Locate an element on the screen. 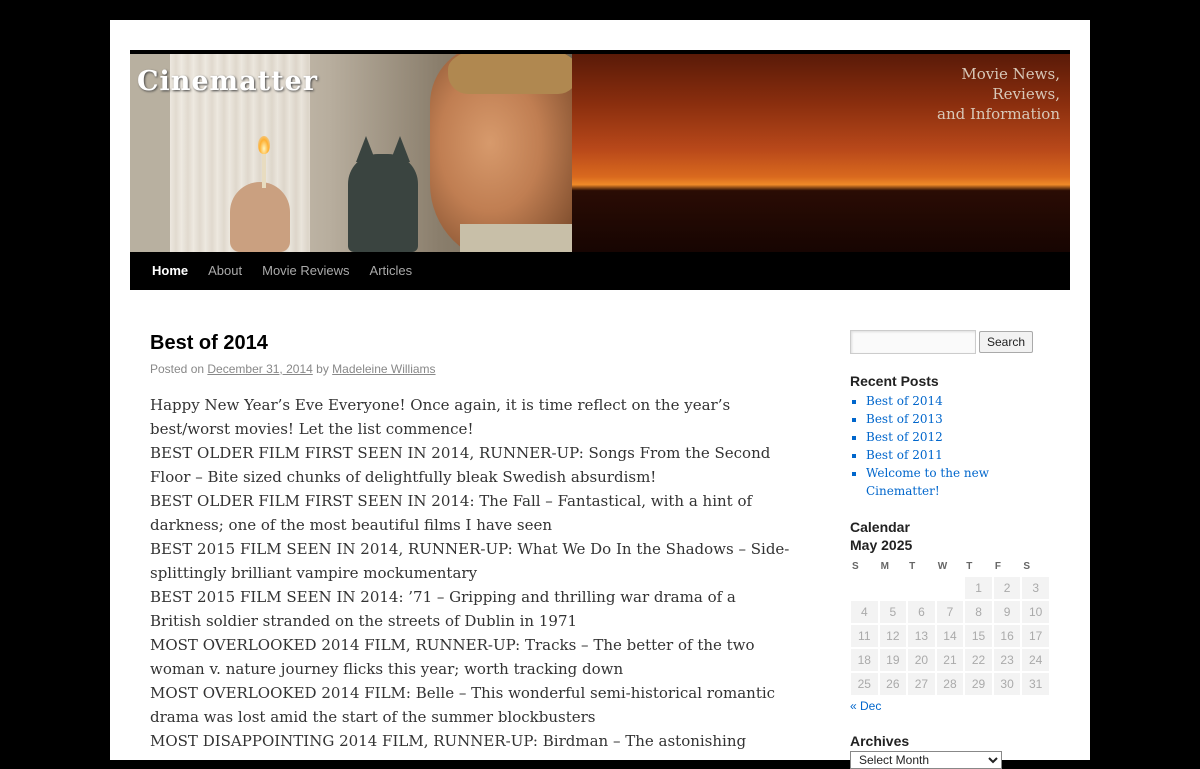 The height and width of the screenshot is (769, 1200). calendar-week-row: 4 5 6 7 8 9 10 is located at coordinates (950, 612).